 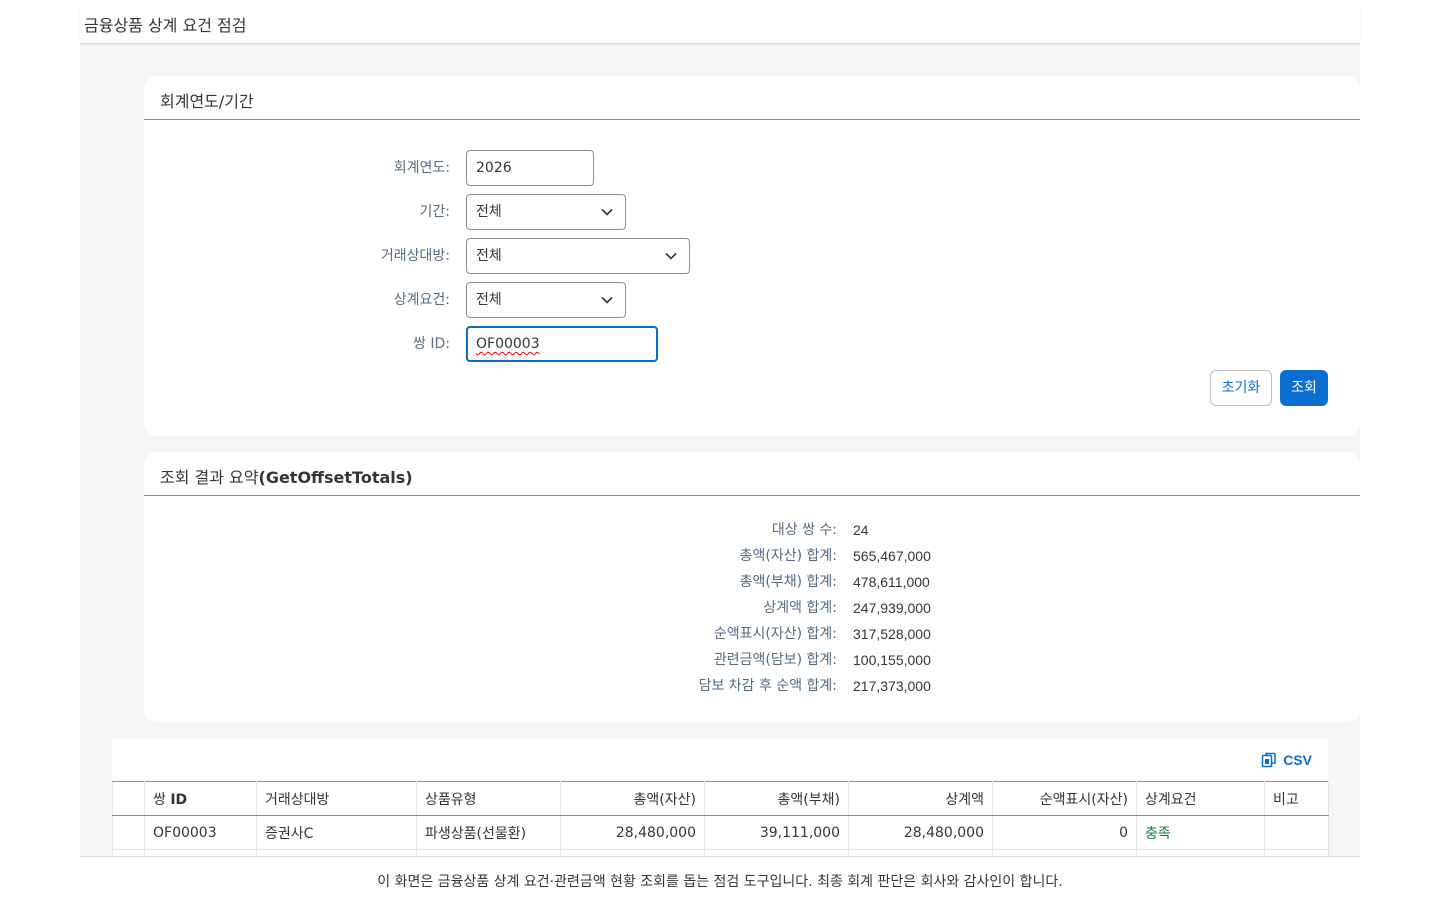 I want to click on row-selector, so click(x=128, y=832).